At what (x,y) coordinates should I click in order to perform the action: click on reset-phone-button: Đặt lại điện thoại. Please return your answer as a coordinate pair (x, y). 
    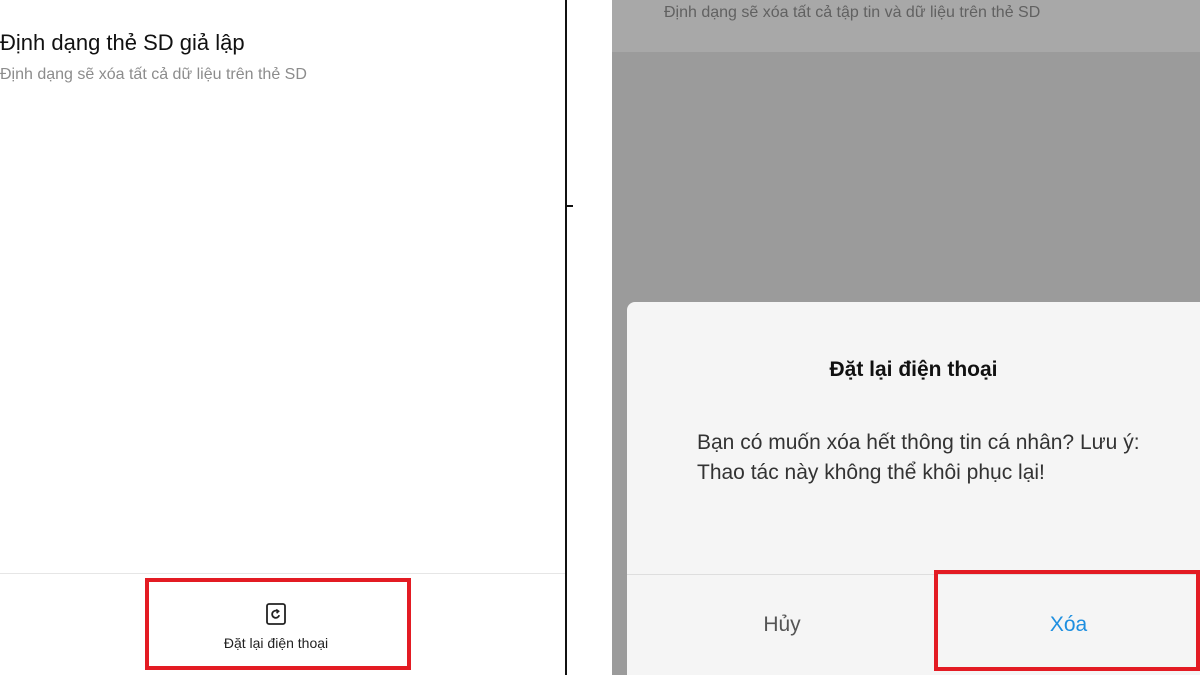
    Looking at the image, I should click on (276, 622).